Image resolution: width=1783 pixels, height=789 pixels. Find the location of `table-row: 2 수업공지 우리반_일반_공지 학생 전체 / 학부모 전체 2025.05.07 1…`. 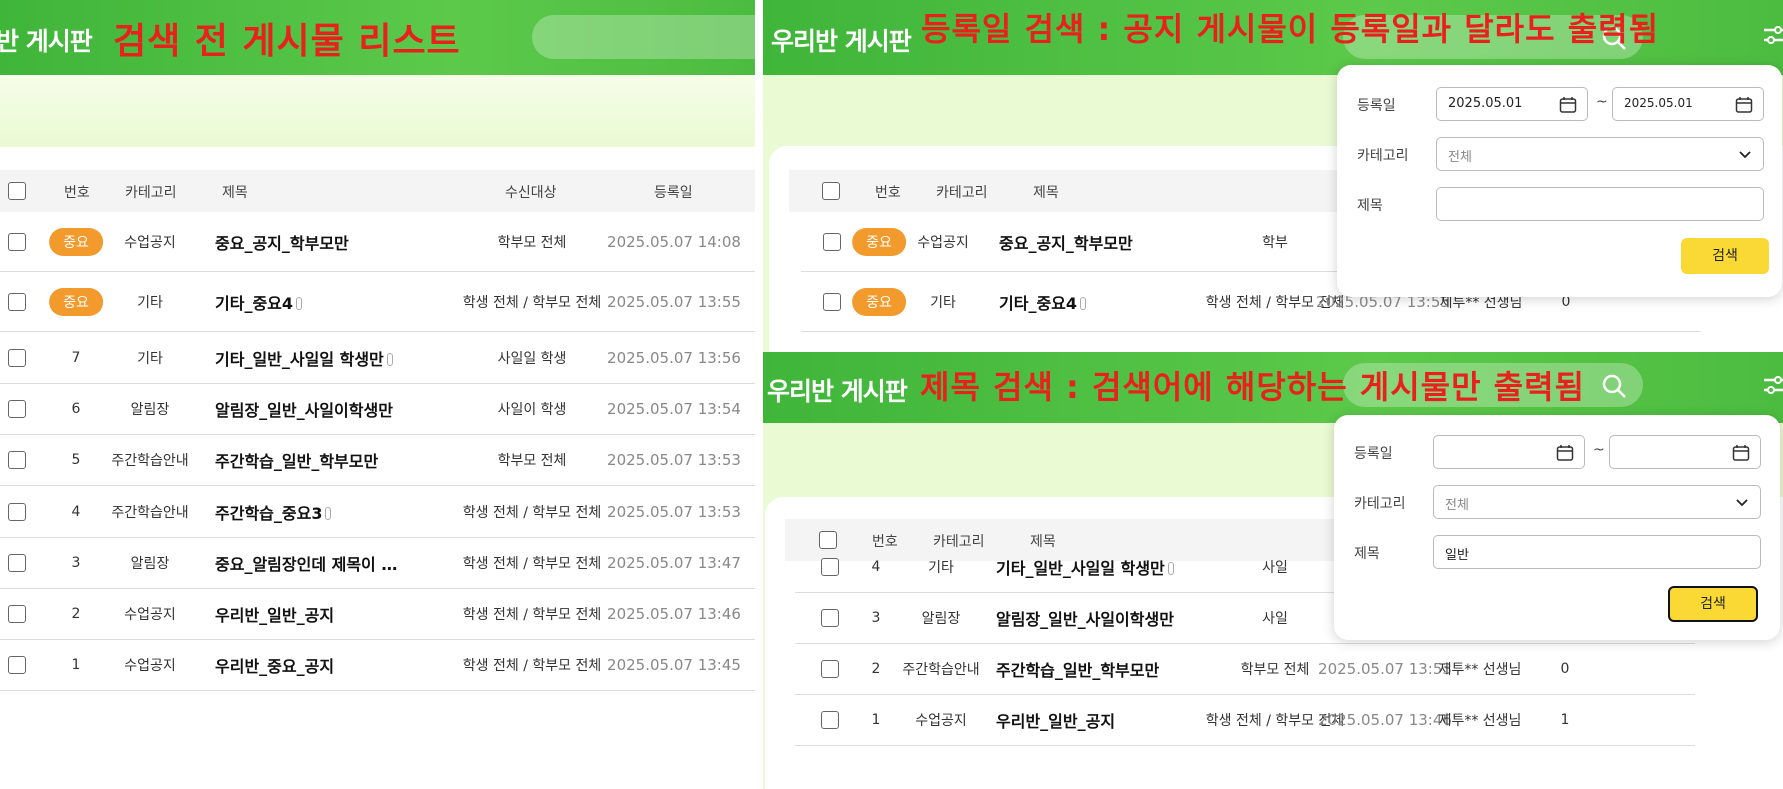

table-row: 2 수업공지 우리반_일반_공지 학생 전체 / 학부모 전체 2025.05.07 1… is located at coordinates (377, 614).